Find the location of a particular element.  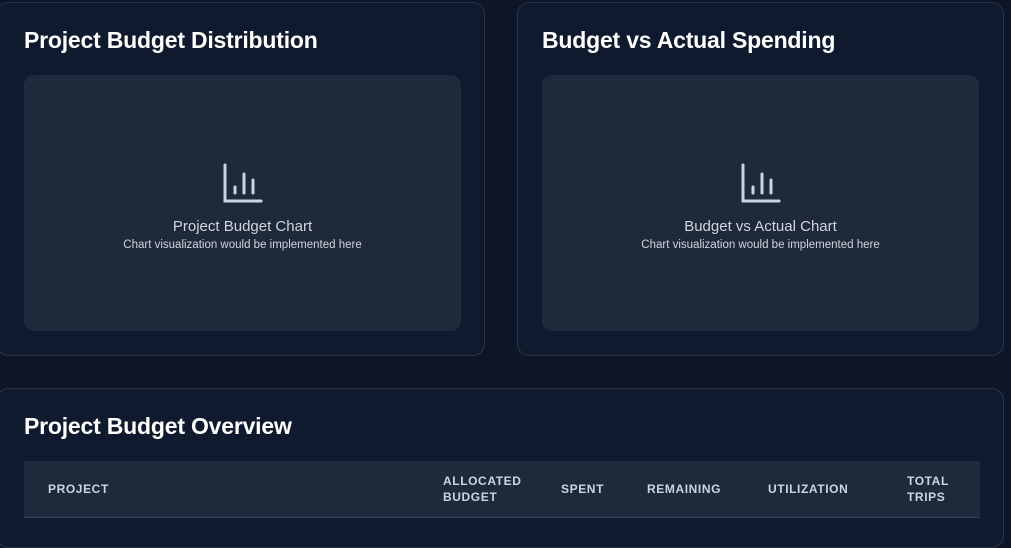

column-header-utilization: UTILIZATION is located at coordinates (808, 489).